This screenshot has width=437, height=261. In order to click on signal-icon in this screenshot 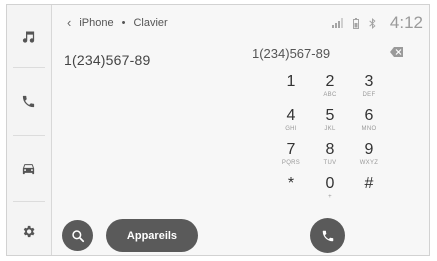, I will do `click(337, 23)`.